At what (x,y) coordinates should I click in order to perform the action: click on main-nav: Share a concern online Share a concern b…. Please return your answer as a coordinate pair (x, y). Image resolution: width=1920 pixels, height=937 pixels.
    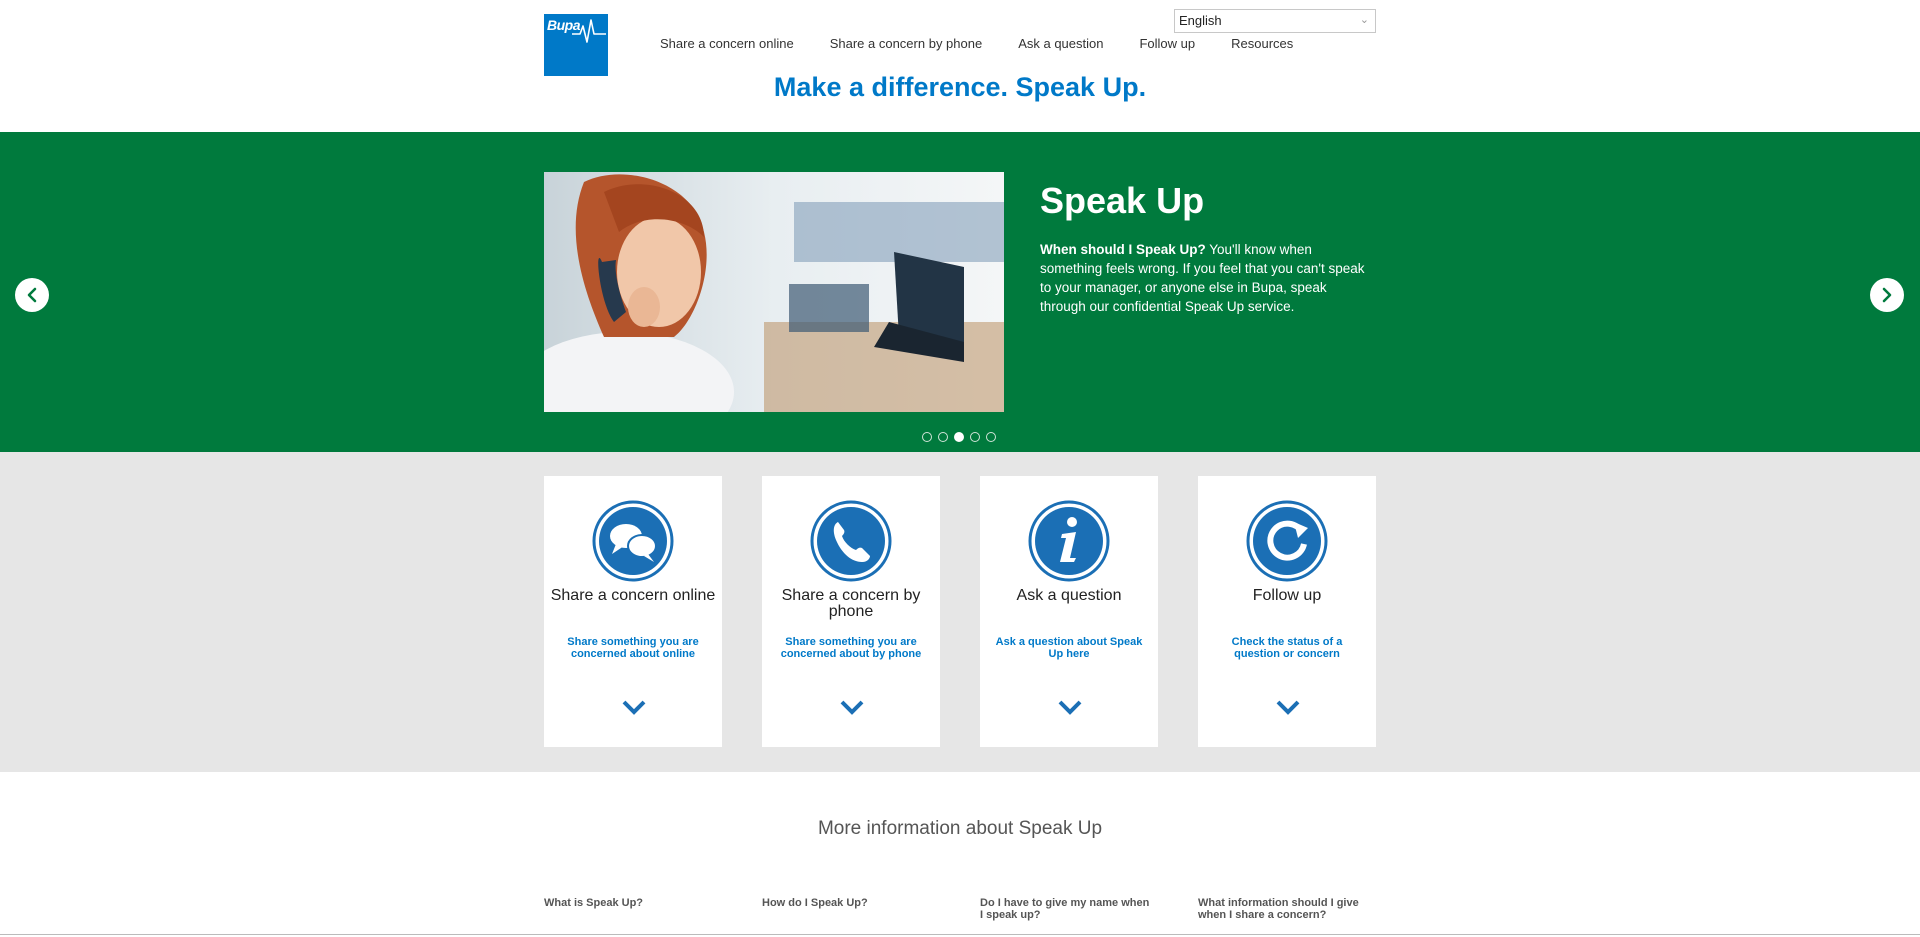
    Looking at the image, I should click on (994, 46).